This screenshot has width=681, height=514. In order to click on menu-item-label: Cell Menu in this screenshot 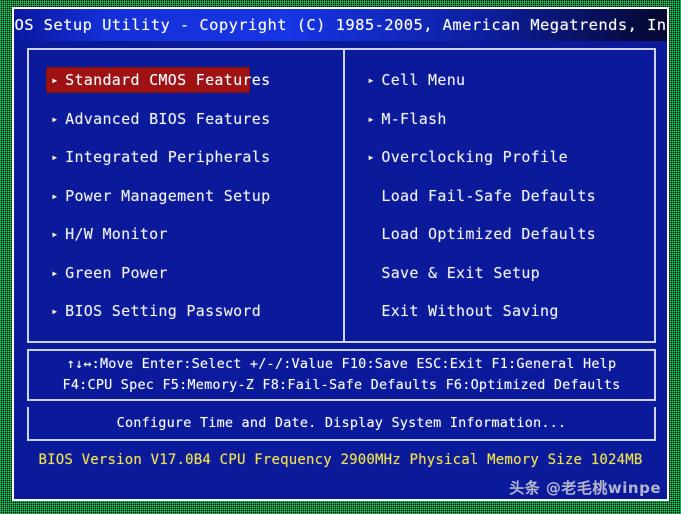, I will do `click(423, 80)`.